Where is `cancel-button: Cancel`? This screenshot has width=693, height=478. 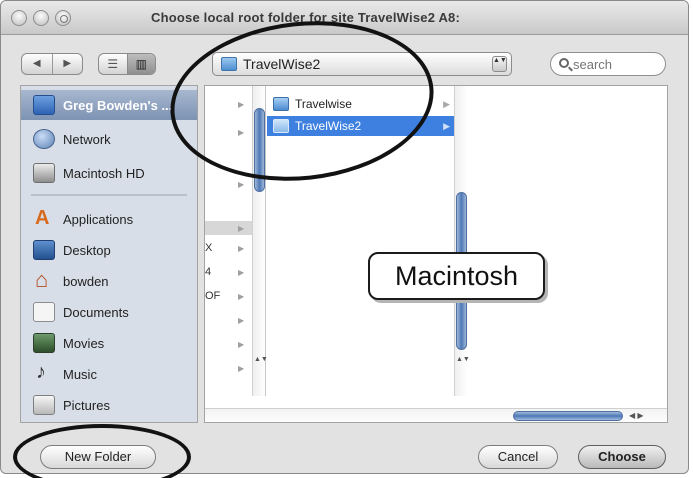
cancel-button: Cancel is located at coordinates (518, 457).